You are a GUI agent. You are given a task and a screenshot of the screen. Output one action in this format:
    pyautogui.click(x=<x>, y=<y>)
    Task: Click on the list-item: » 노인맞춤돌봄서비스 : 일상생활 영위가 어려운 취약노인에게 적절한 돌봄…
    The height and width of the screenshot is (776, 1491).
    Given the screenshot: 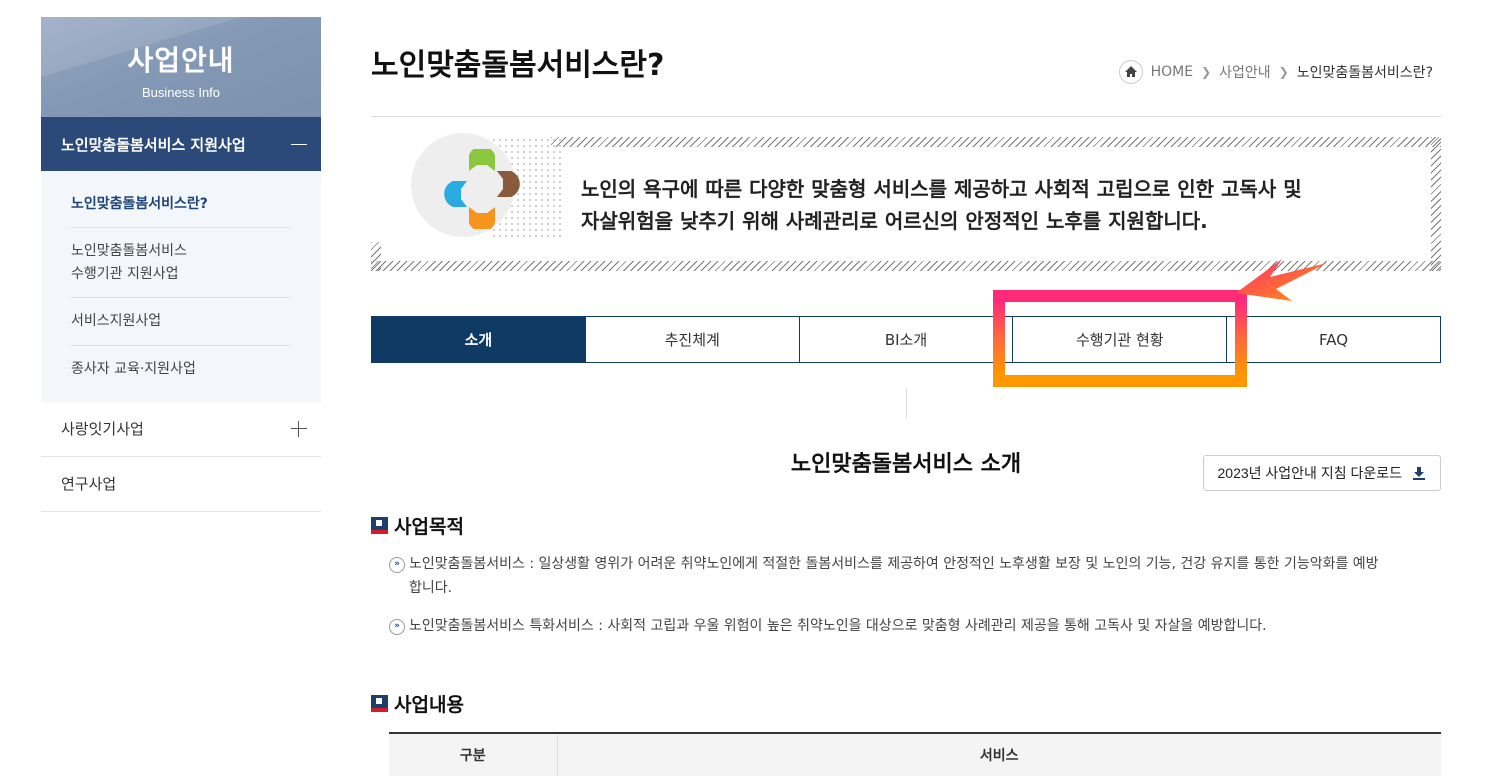 What is the action you would take?
    pyautogui.click(x=889, y=577)
    